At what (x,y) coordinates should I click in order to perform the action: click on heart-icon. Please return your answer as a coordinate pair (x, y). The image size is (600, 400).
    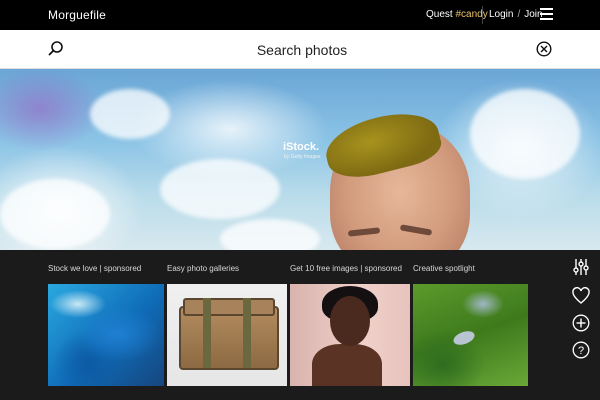
    Looking at the image, I should click on (581, 296).